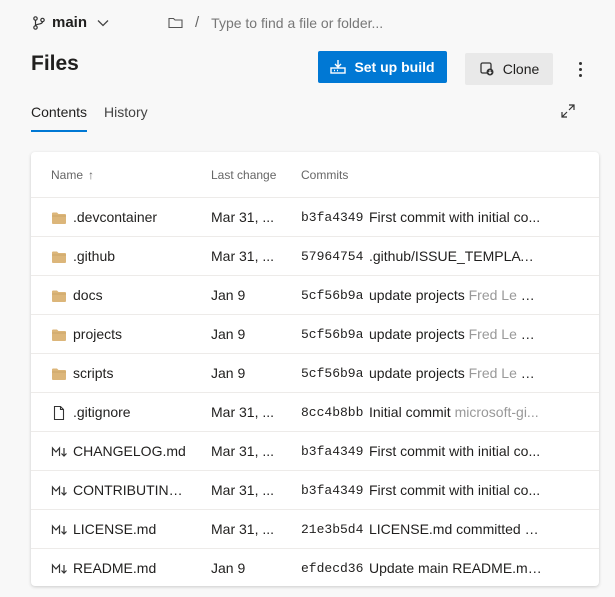  Describe the element at coordinates (39, 22) in the screenshot. I see `branch-icon` at that location.